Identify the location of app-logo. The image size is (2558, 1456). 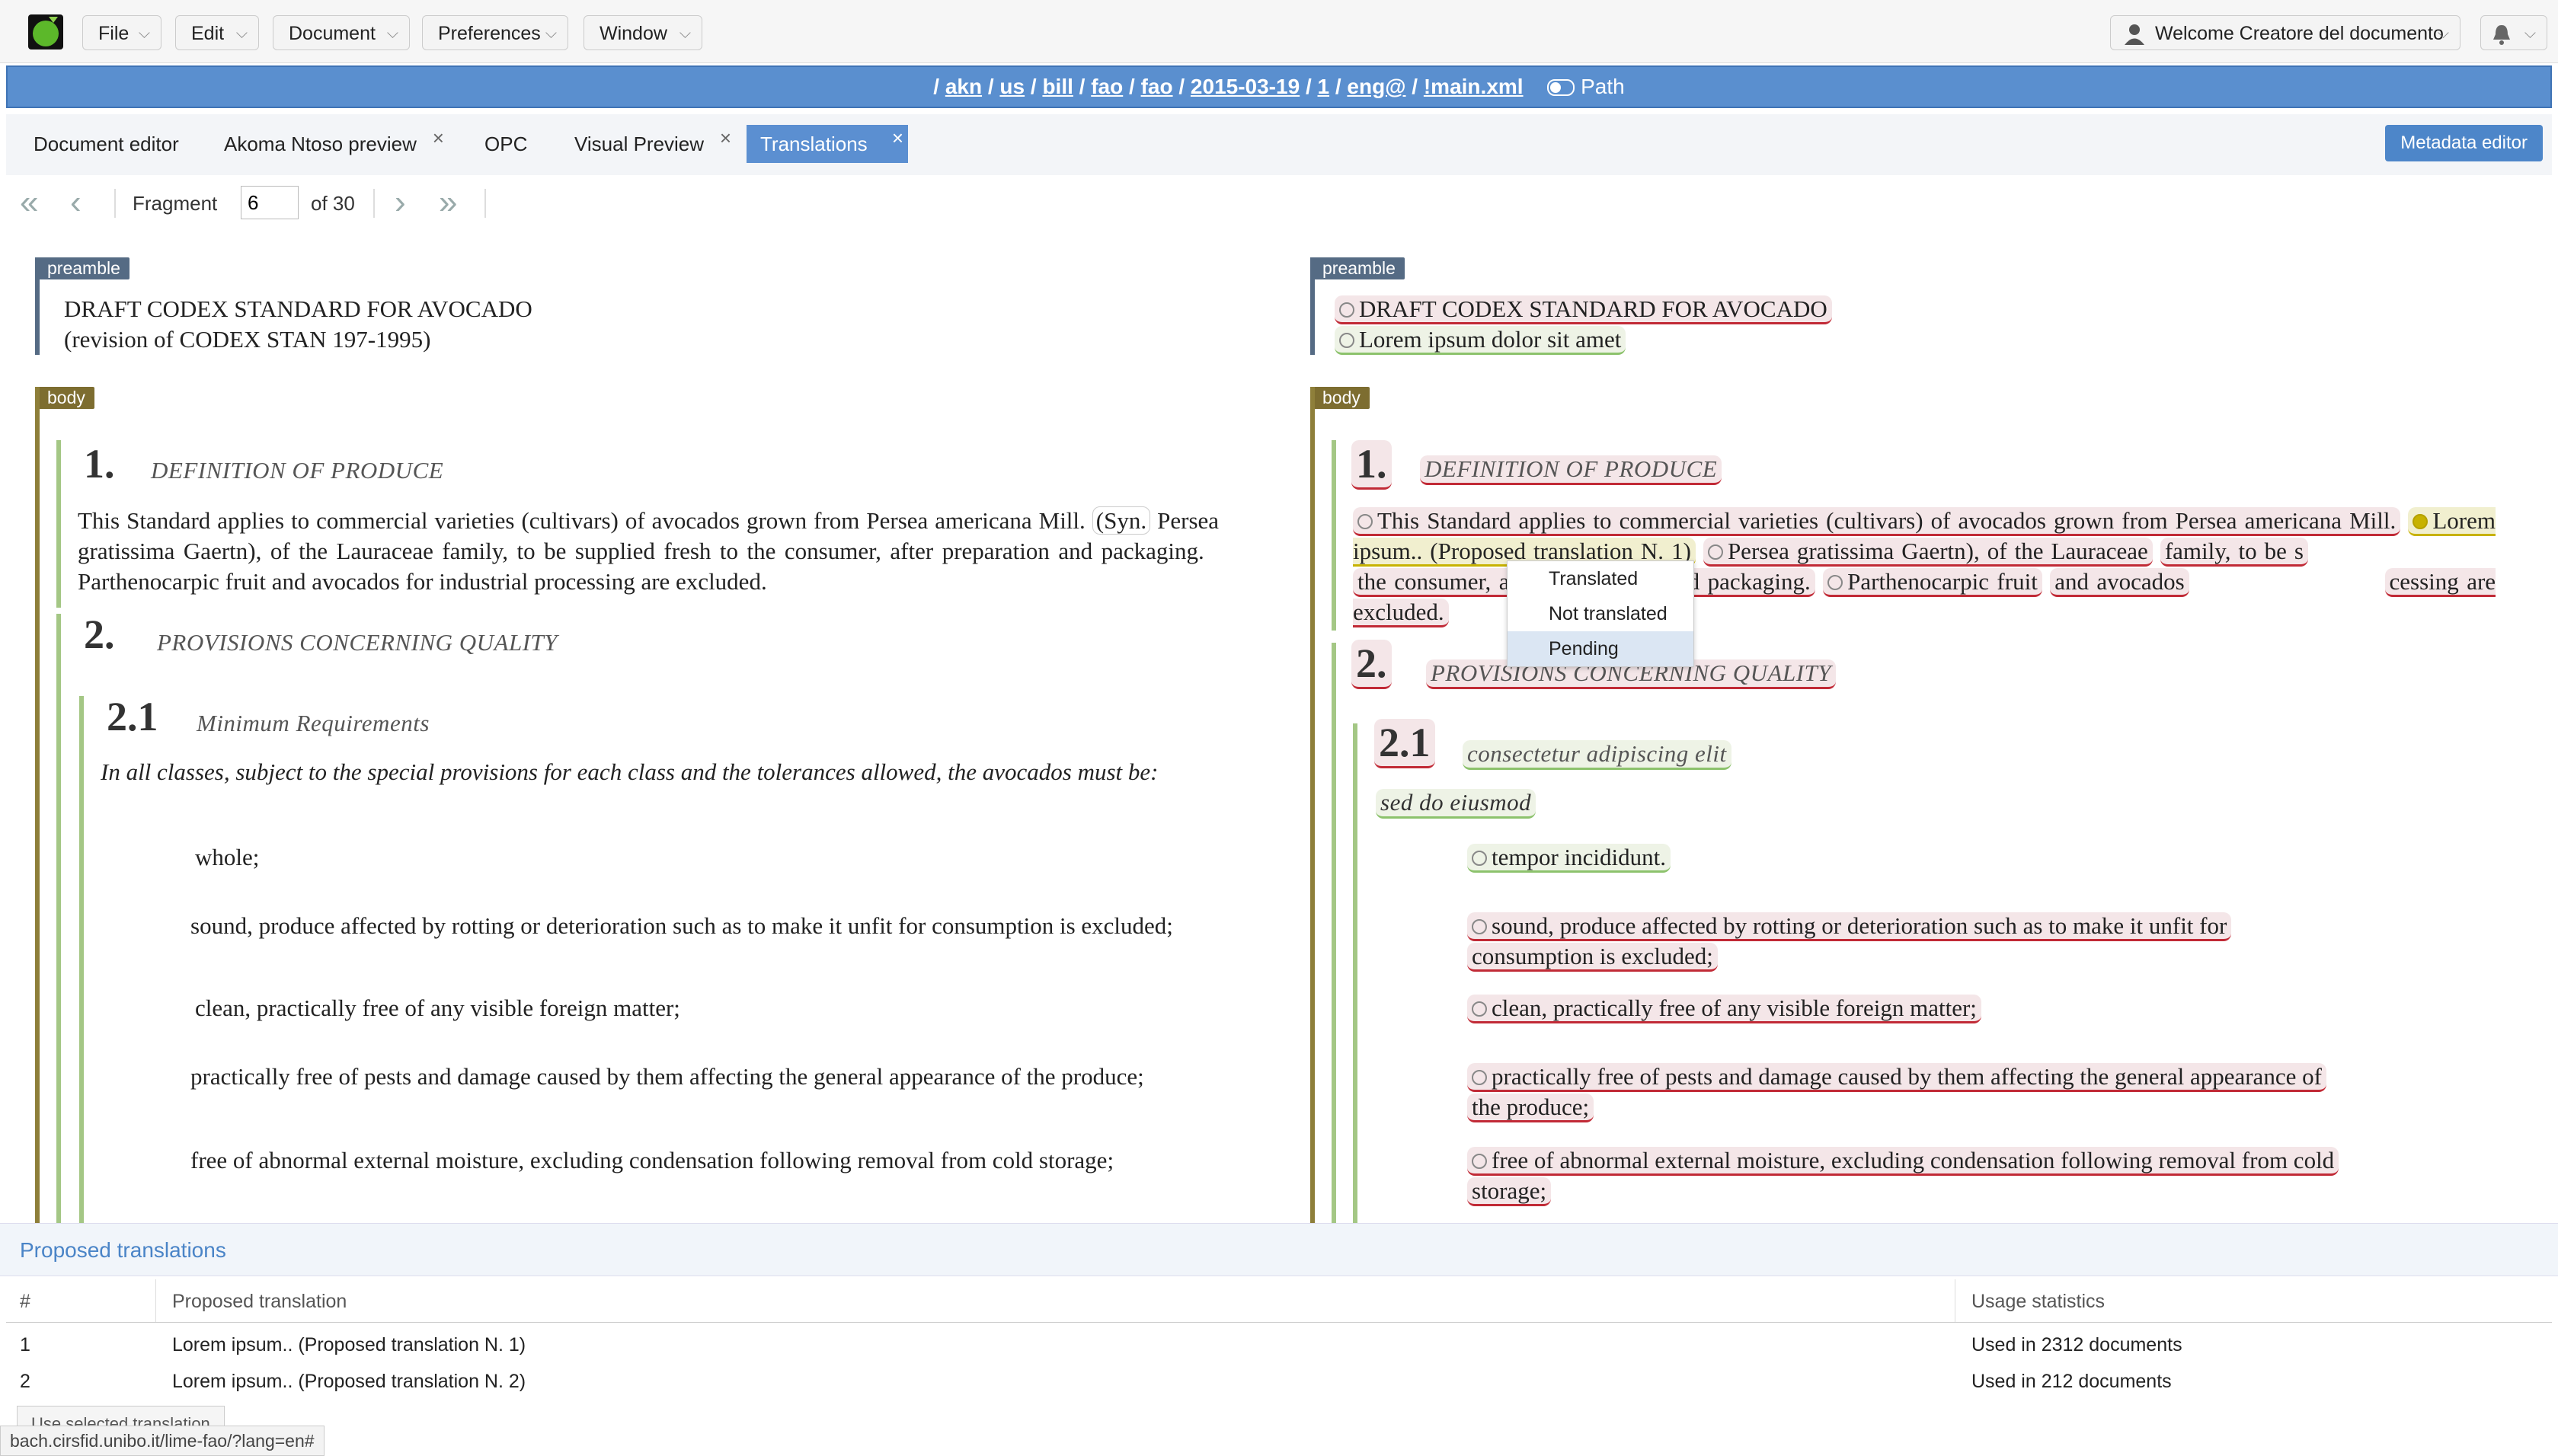
(46, 32).